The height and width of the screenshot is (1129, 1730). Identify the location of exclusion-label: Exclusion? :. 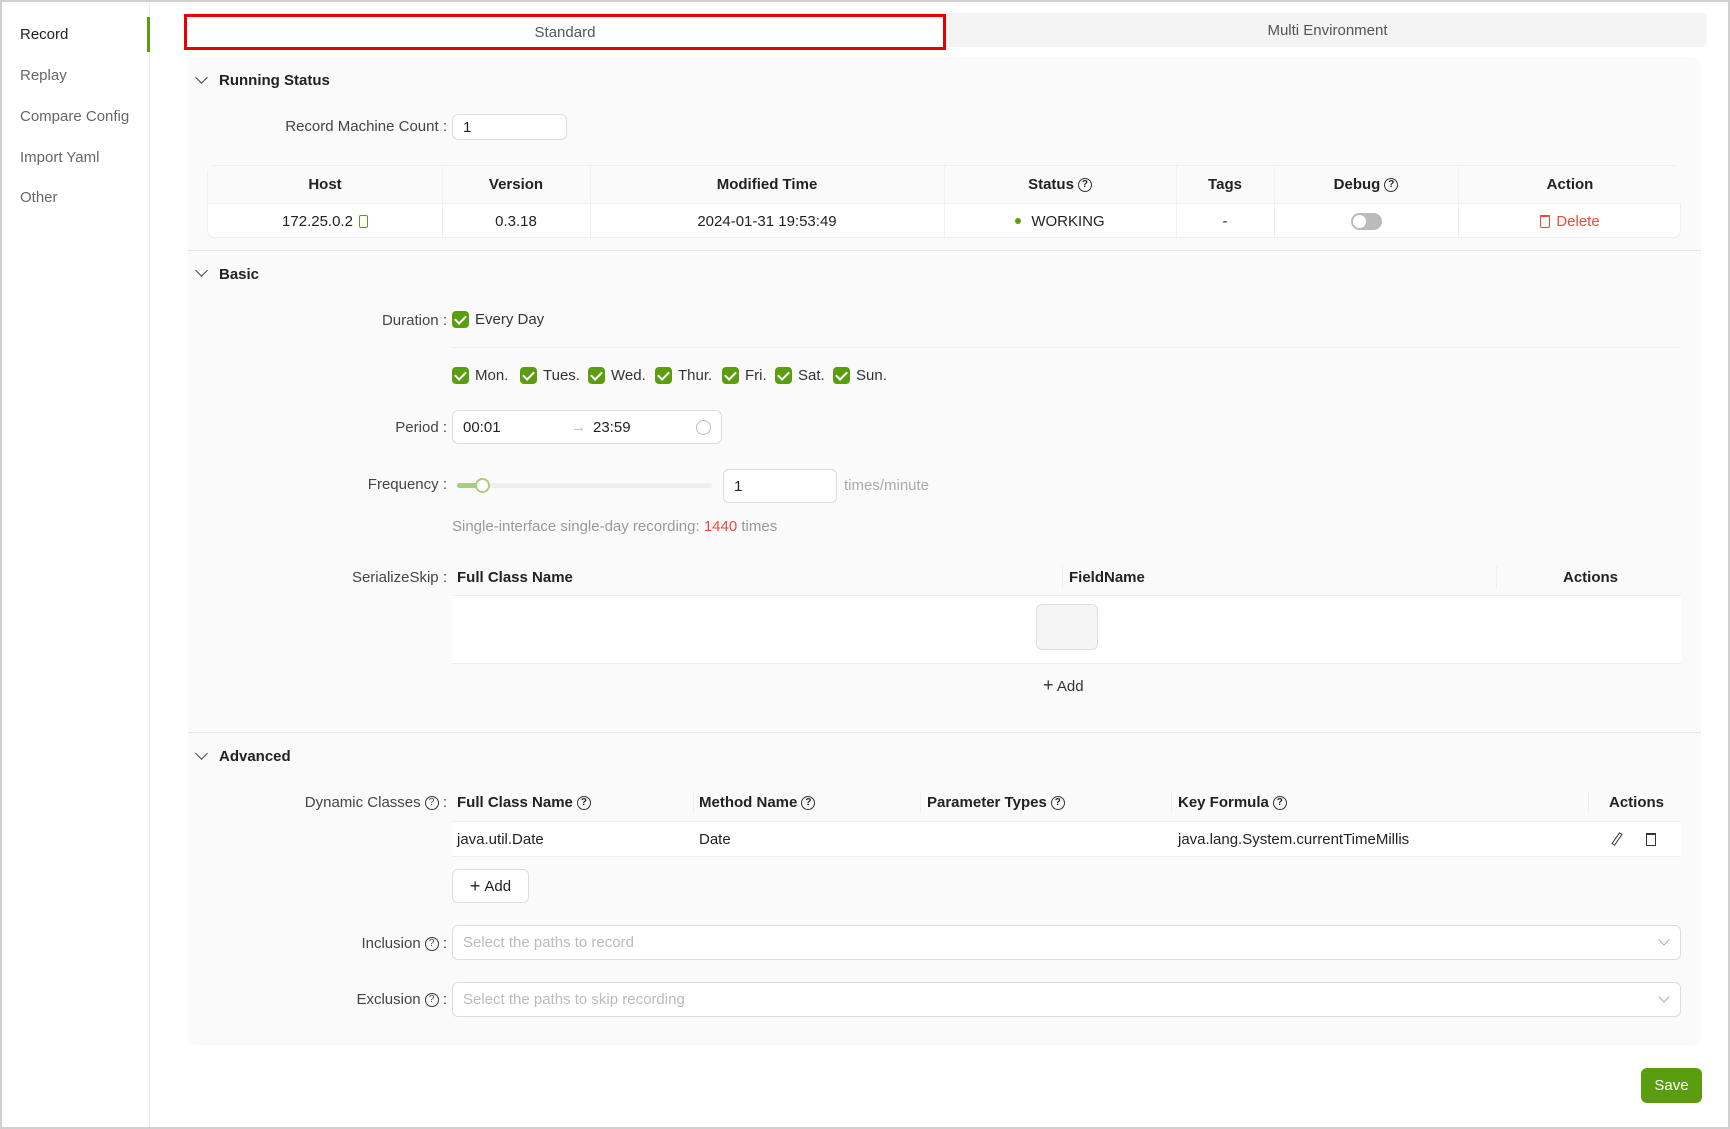
(401, 999).